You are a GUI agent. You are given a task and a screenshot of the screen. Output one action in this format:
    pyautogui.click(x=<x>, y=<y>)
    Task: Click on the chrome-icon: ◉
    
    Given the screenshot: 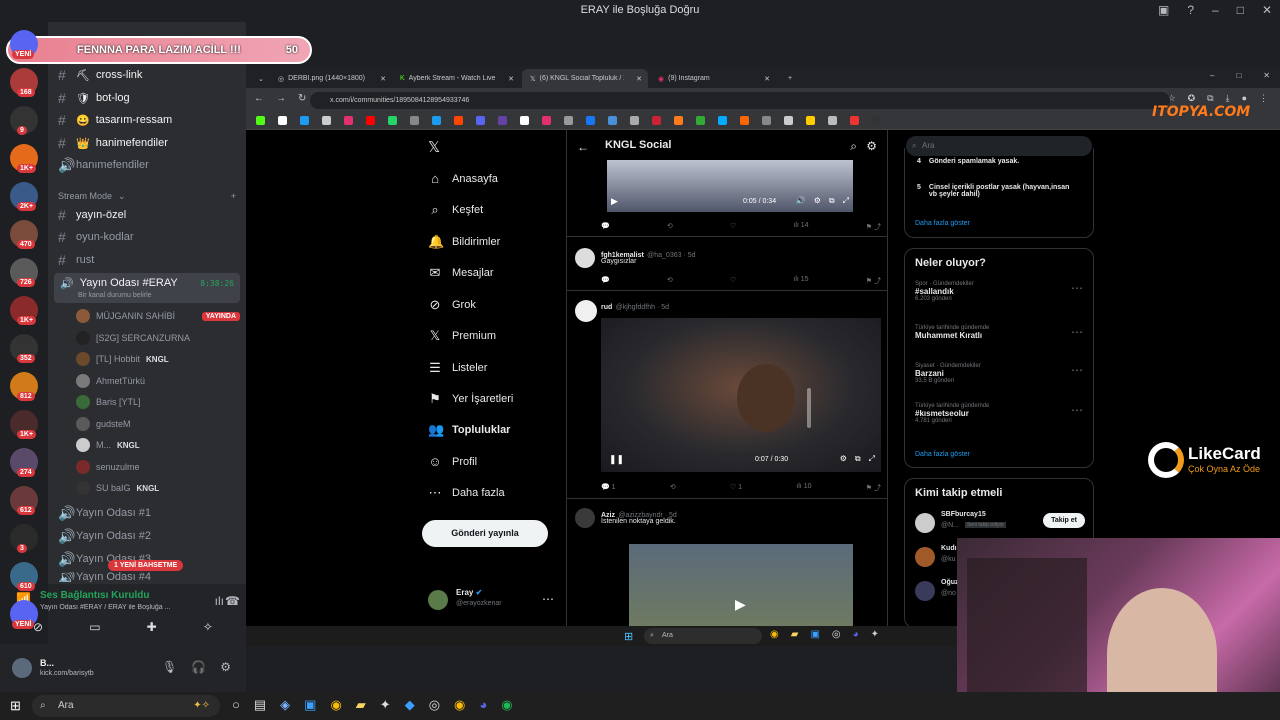 What is the action you would take?
    pyautogui.click(x=774, y=634)
    